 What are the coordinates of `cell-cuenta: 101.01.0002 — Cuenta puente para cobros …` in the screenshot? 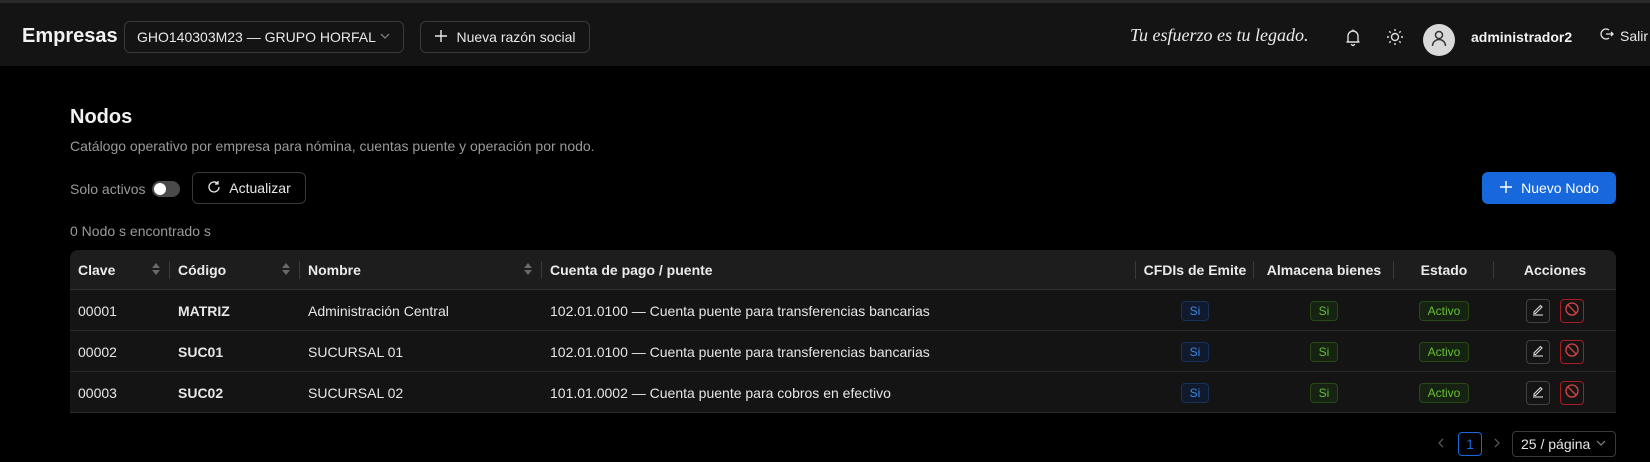 It's located at (720, 392).